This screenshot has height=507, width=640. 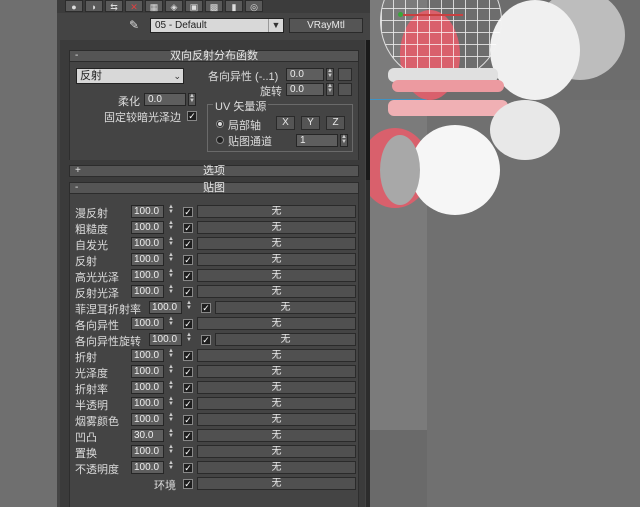 What do you see at coordinates (344, 140) in the screenshot?
I see `map-channel-spinner: ▲ ▼` at bounding box center [344, 140].